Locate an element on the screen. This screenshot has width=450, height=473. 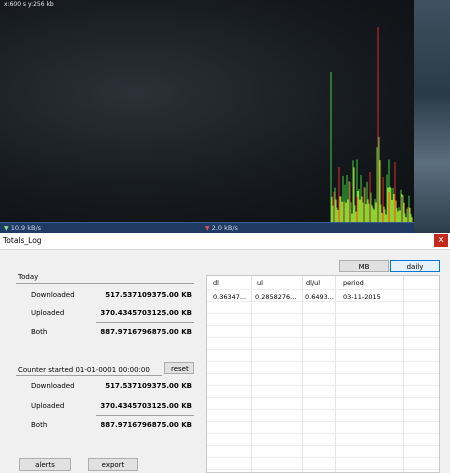
column-header-dl-ul: dl/ul is located at coordinates (313, 283).